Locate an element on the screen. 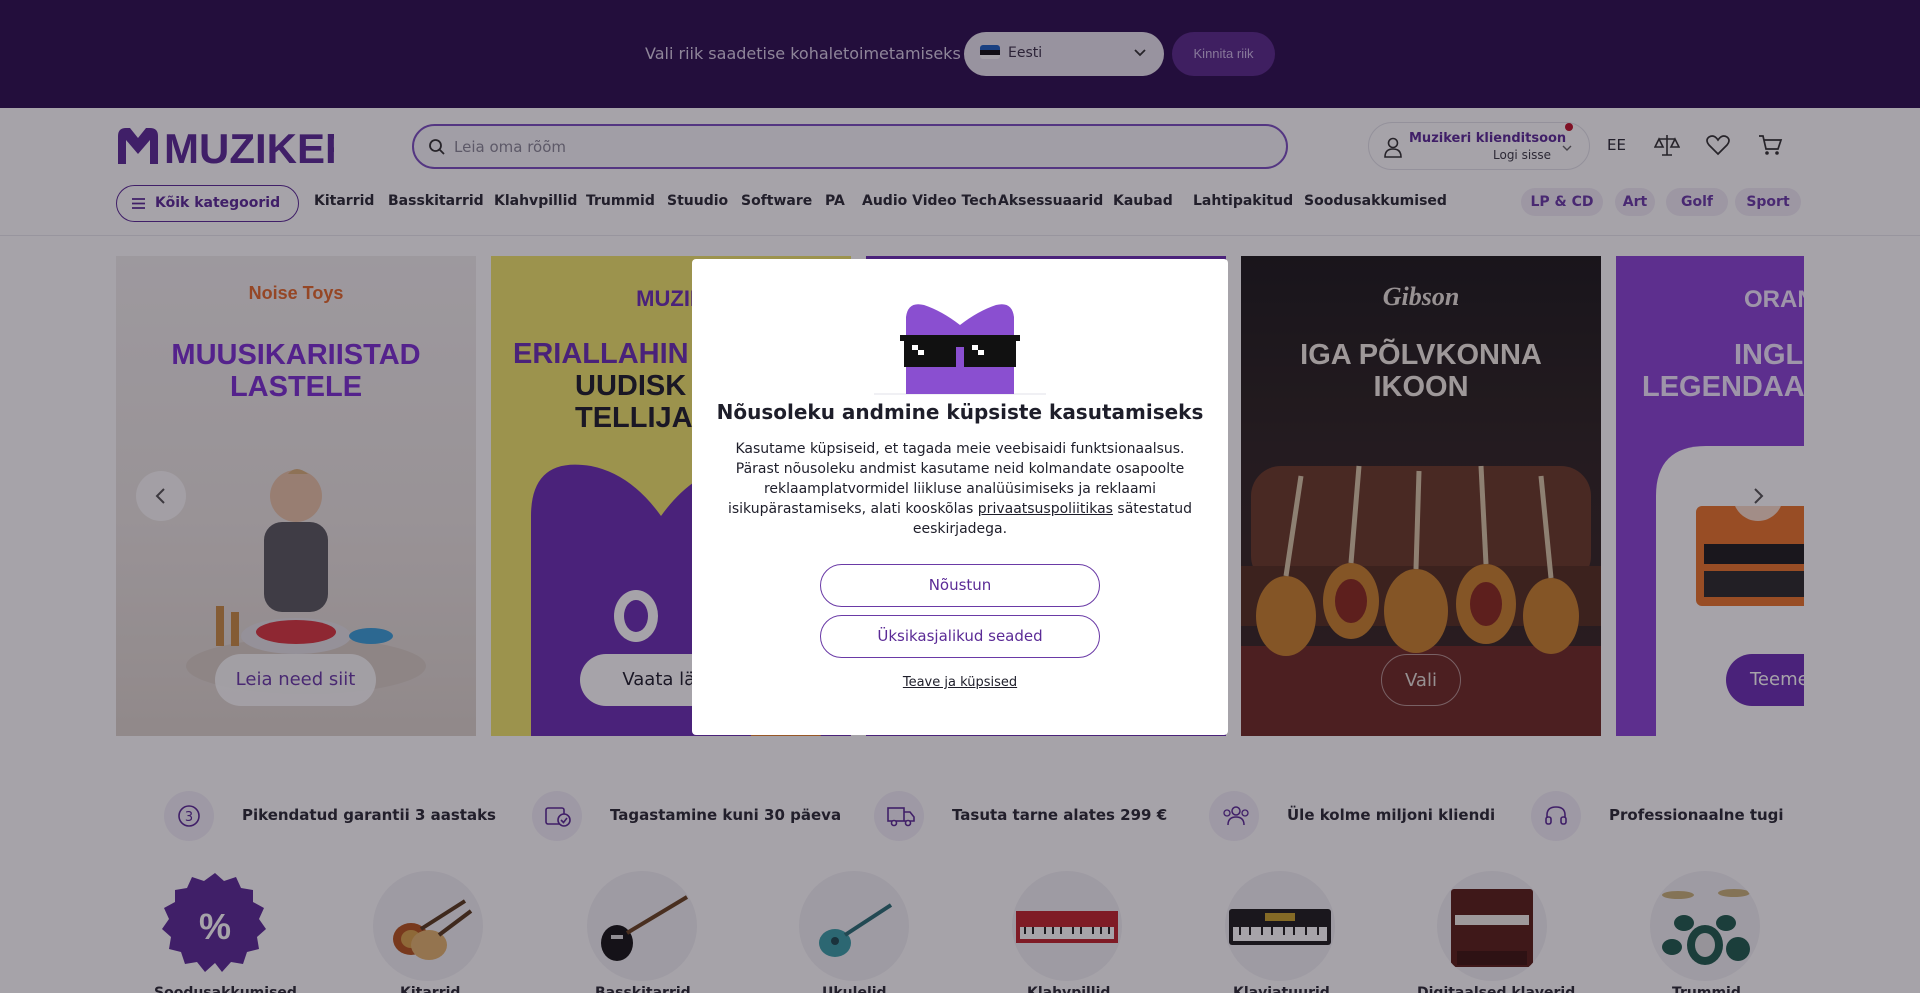 The image size is (1920, 993). cookie-settings-button: Üksikasjalikud seaded is located at coordinates (960, 636).